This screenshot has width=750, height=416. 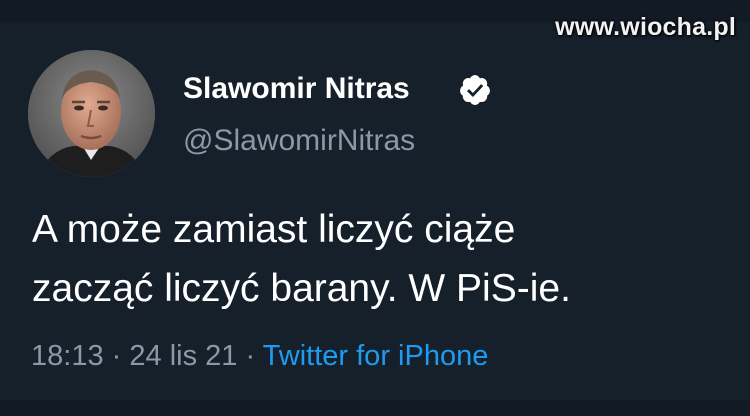 I want to click on tweet-source-link: Twitter for iPhone, so click(x=376, y=356).